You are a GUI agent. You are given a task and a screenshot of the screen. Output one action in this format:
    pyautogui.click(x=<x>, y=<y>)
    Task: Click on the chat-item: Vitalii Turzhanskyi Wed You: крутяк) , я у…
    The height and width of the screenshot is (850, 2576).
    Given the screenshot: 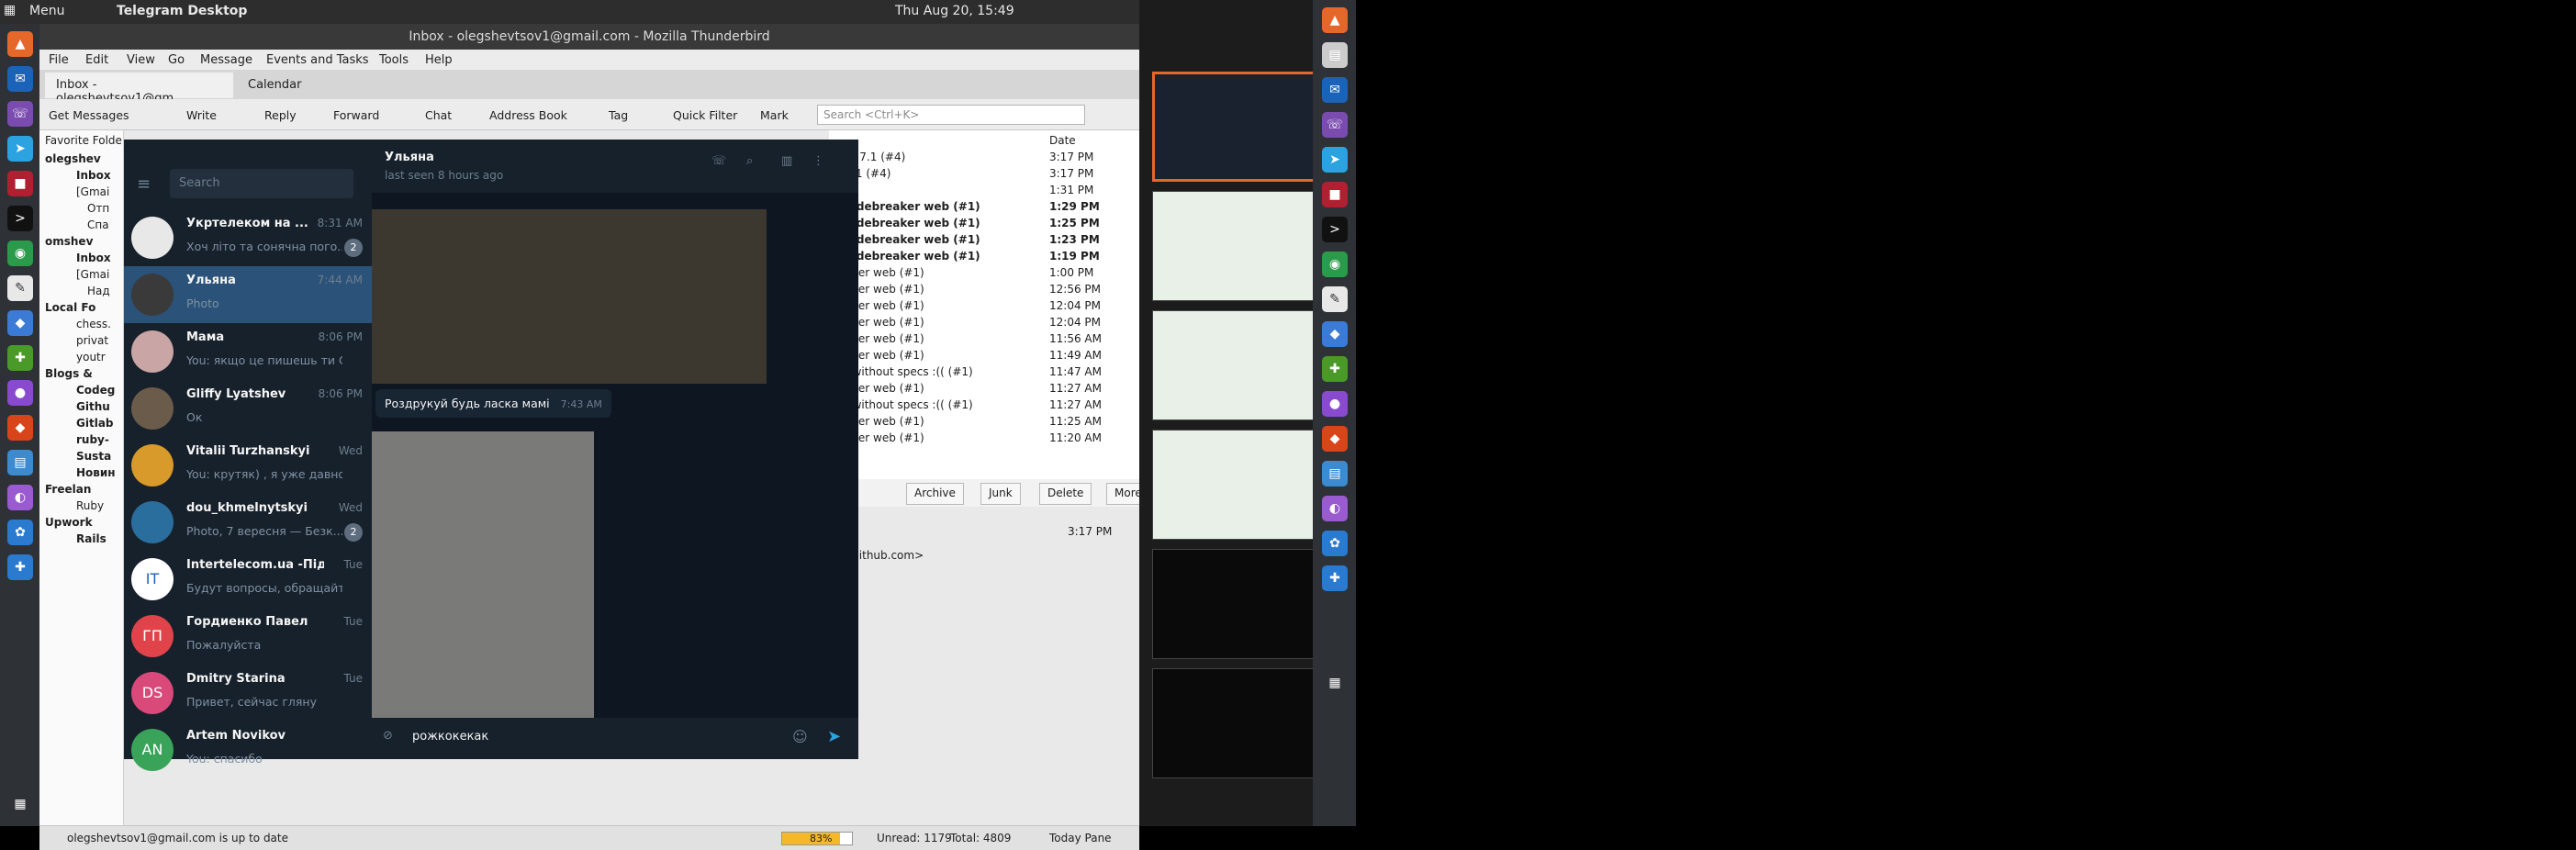 What is the action you would take?
    pyautogui.click(x=248, y=465)
    